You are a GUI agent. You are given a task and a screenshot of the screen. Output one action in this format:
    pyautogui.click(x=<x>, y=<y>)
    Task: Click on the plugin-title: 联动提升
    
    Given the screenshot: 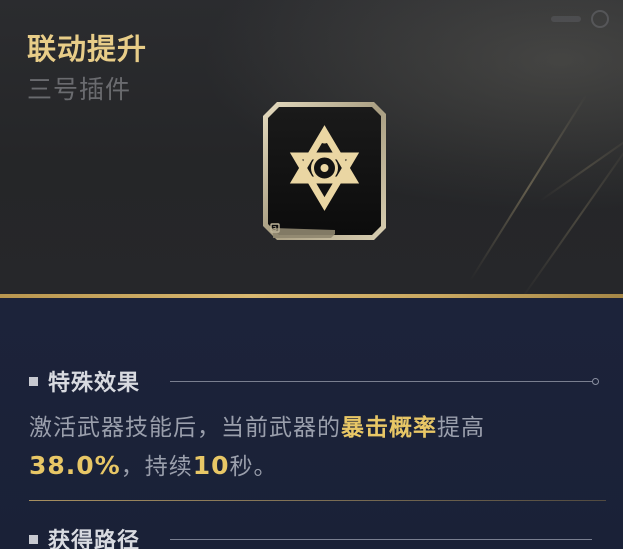 What is the action you would take?
    pyautogui.click(x=87, y=49)
    